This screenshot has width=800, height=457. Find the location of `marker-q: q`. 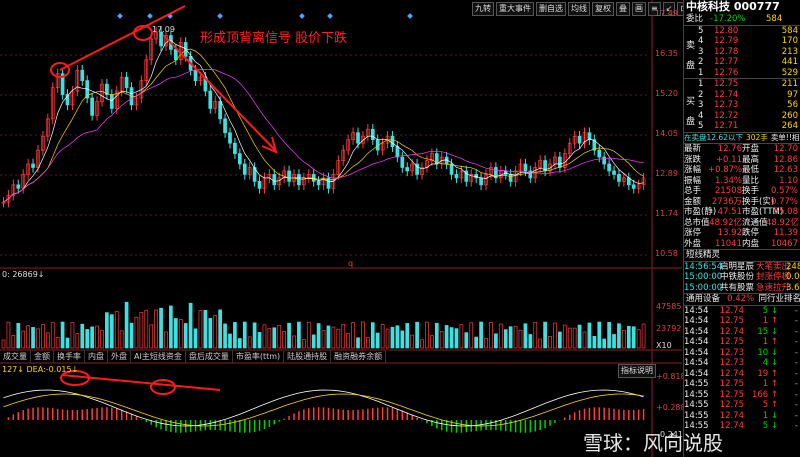

marker-q: q is located at coordinates (351, 263).